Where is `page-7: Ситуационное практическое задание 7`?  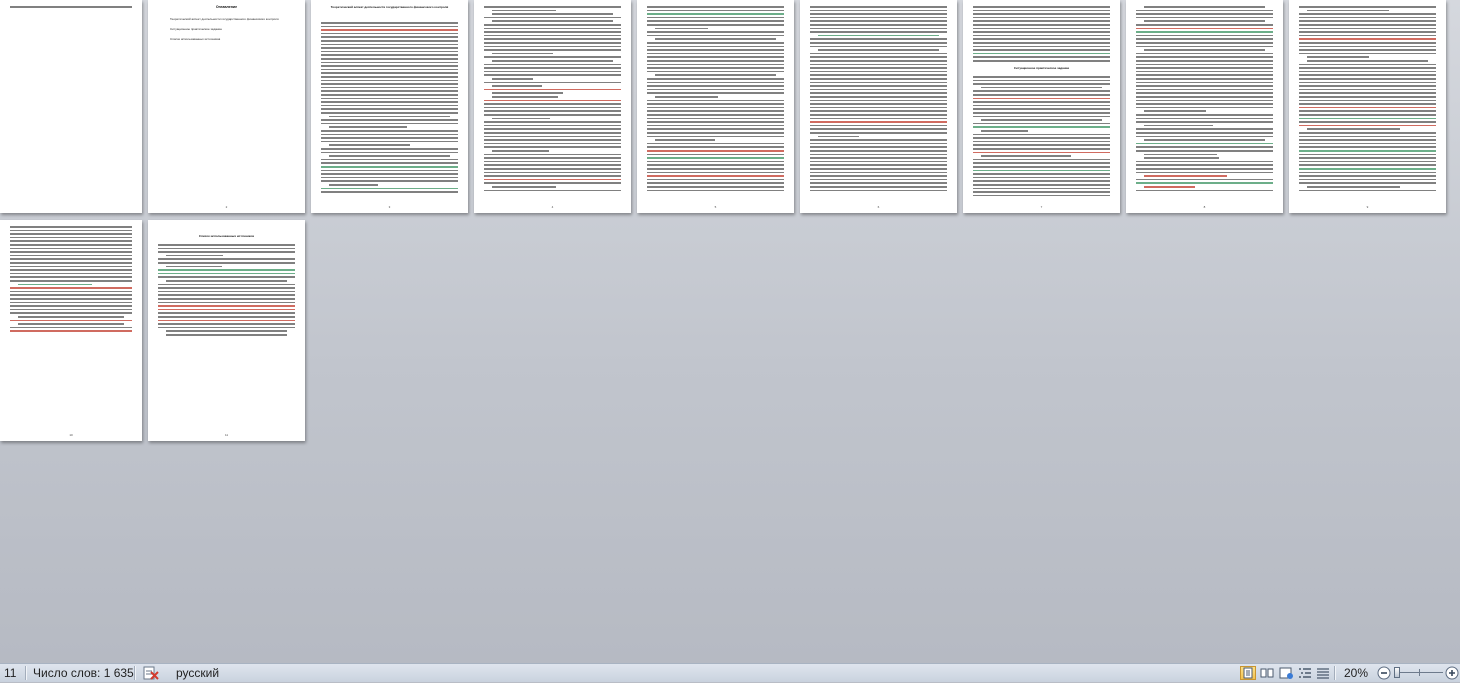 page-7: Ситуационное практическое задание 7 is located at coordinates (1041, 106).